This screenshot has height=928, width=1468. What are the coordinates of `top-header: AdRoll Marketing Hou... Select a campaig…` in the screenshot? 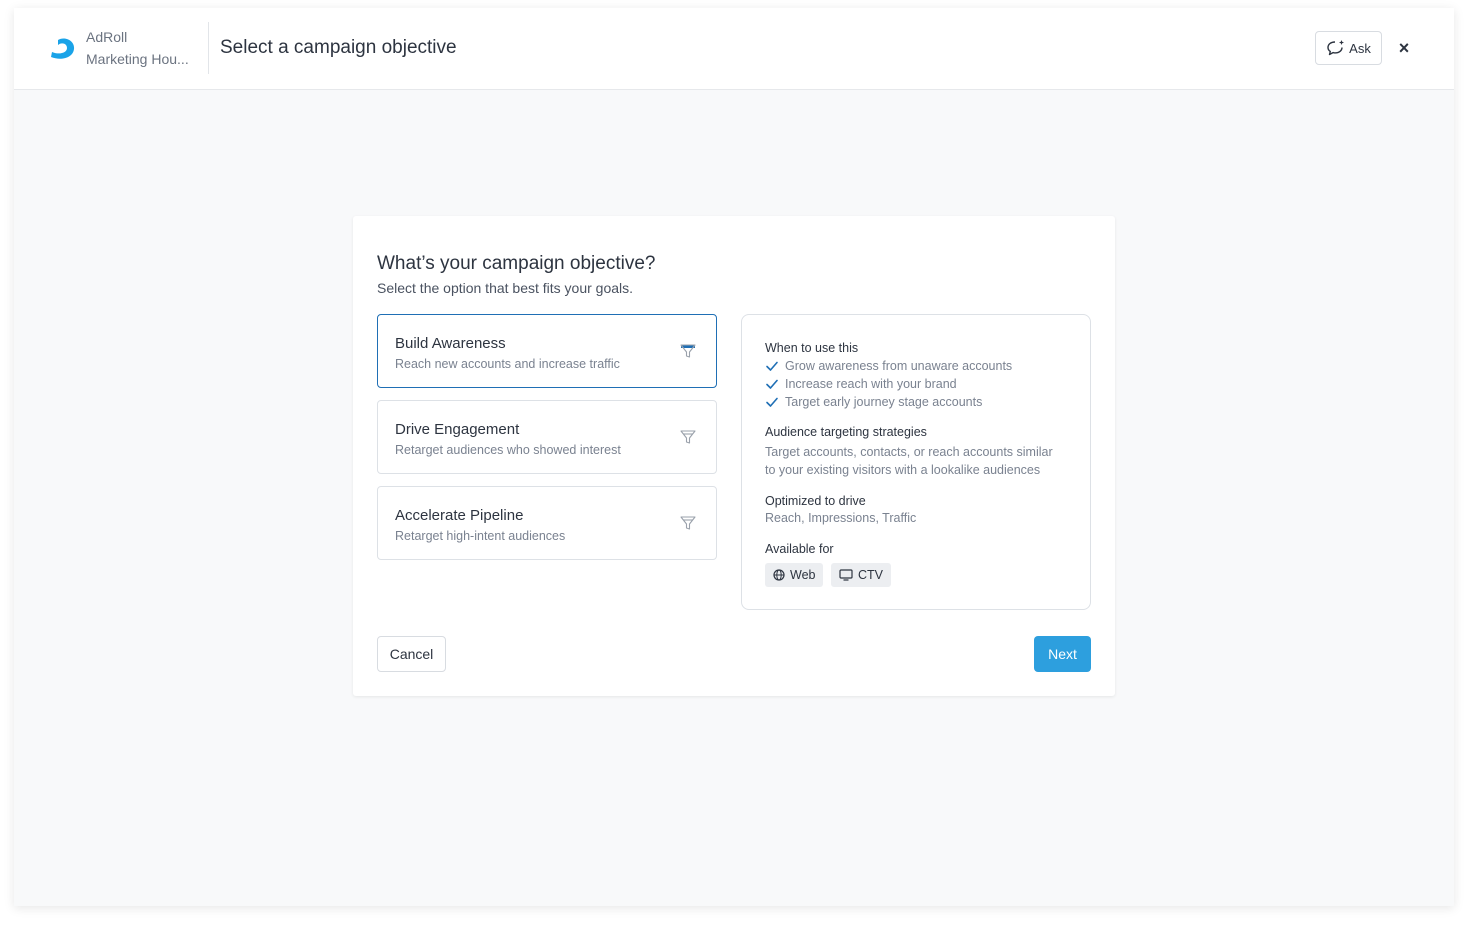 It's located at (734, 49).